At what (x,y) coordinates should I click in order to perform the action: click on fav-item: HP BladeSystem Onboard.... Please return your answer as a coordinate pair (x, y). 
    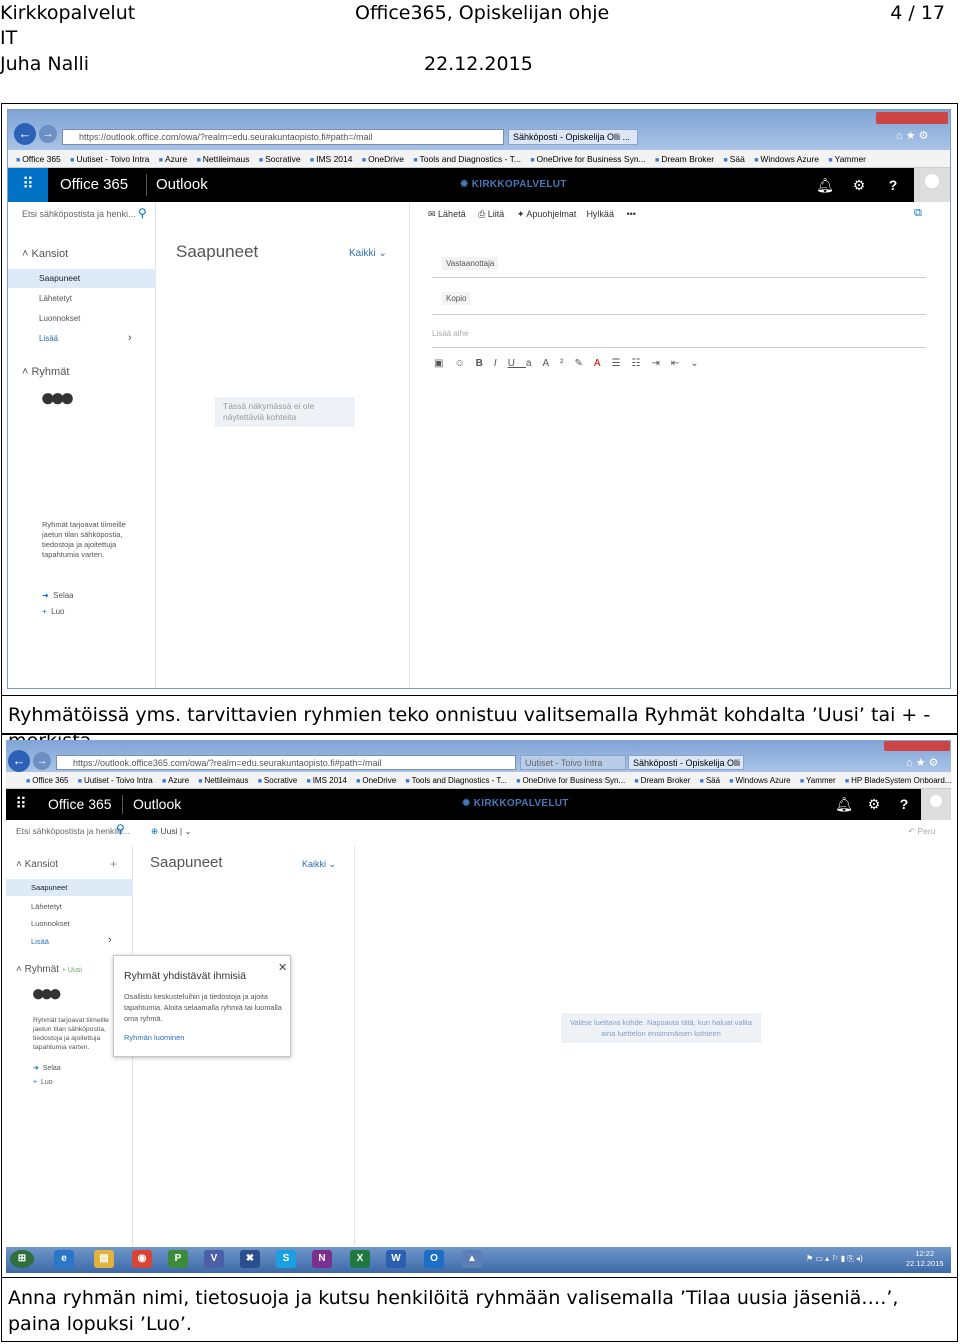
    Looking at the image, I should click on (898, 780).